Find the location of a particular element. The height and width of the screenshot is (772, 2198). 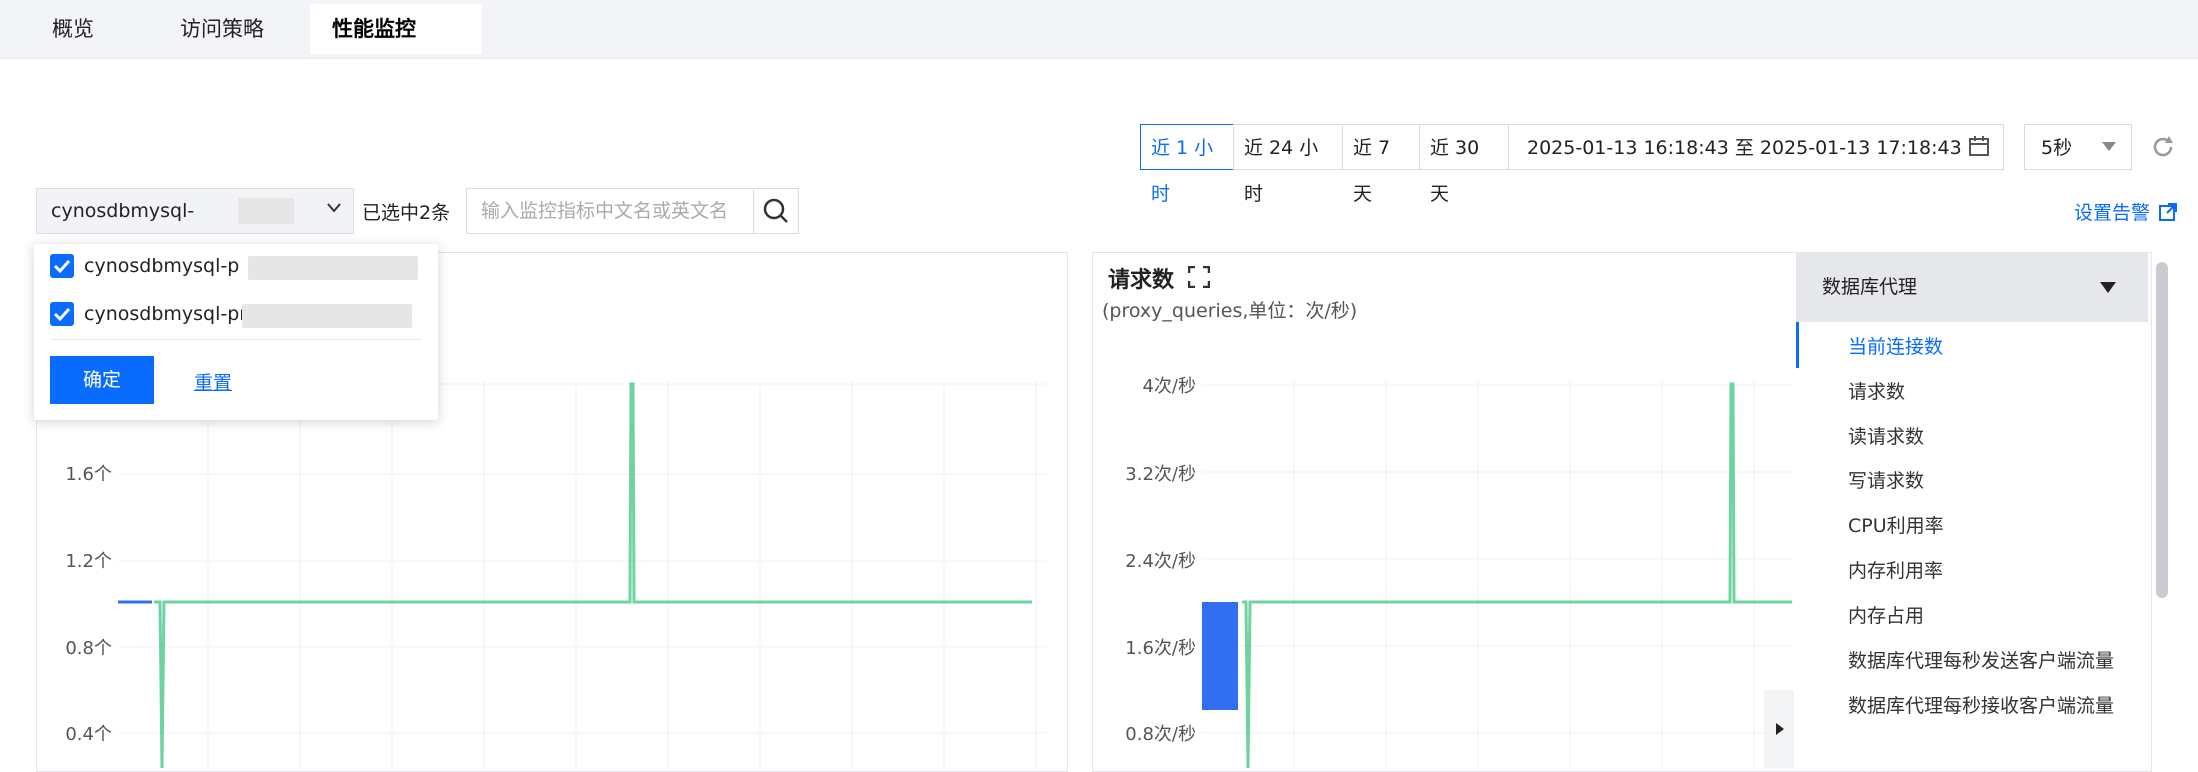

instance-select: cynosdbmysql- is located at coordinates (195, 211).